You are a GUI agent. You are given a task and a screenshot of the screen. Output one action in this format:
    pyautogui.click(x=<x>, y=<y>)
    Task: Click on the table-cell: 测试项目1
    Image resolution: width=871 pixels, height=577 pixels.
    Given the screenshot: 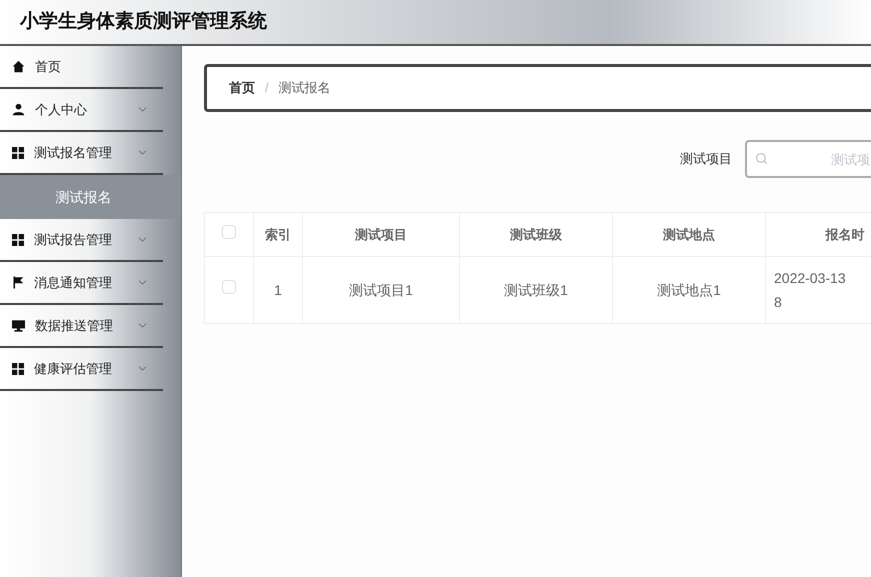 What is the action you would take?
    pyautogui.click(x=381, y=290)
    